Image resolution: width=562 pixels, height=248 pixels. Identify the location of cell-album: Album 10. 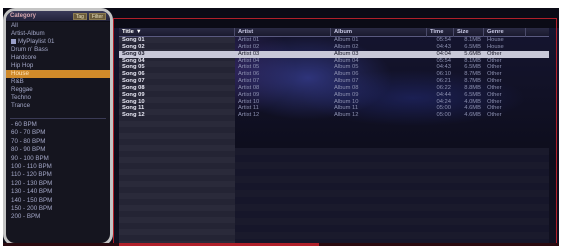
(346, 101).